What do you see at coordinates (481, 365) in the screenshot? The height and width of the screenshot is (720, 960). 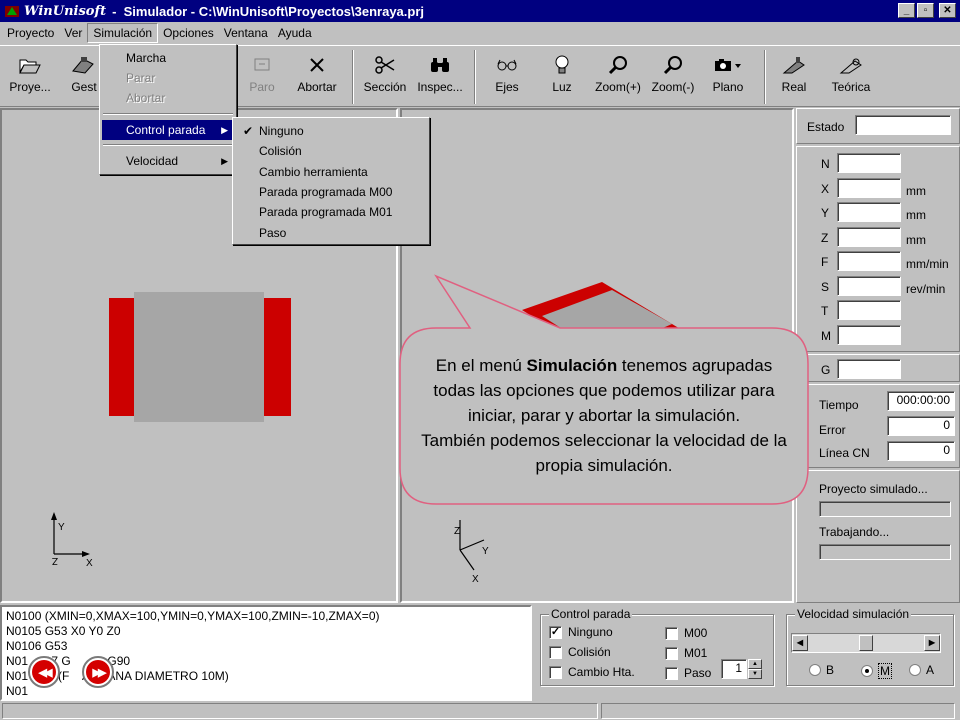 I see `callout-text-start: En el menú` at bounding box center [481, 365].